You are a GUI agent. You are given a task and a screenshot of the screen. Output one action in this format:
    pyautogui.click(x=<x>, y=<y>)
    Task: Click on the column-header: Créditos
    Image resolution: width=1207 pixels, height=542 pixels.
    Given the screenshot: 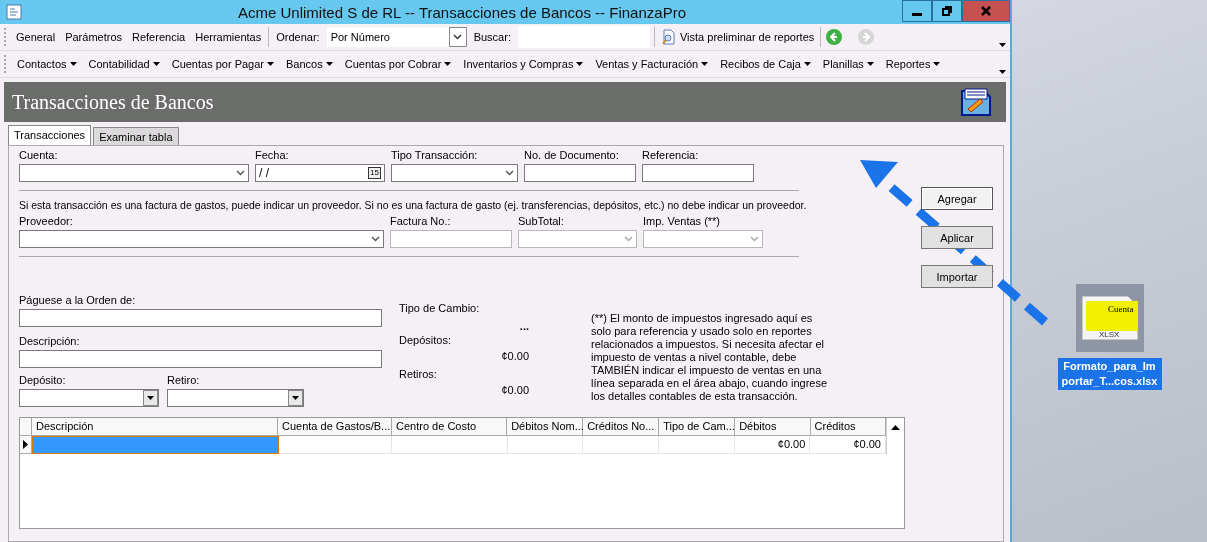 What is the action you would take?
    pyautogui.click(x=848, y=427)
    